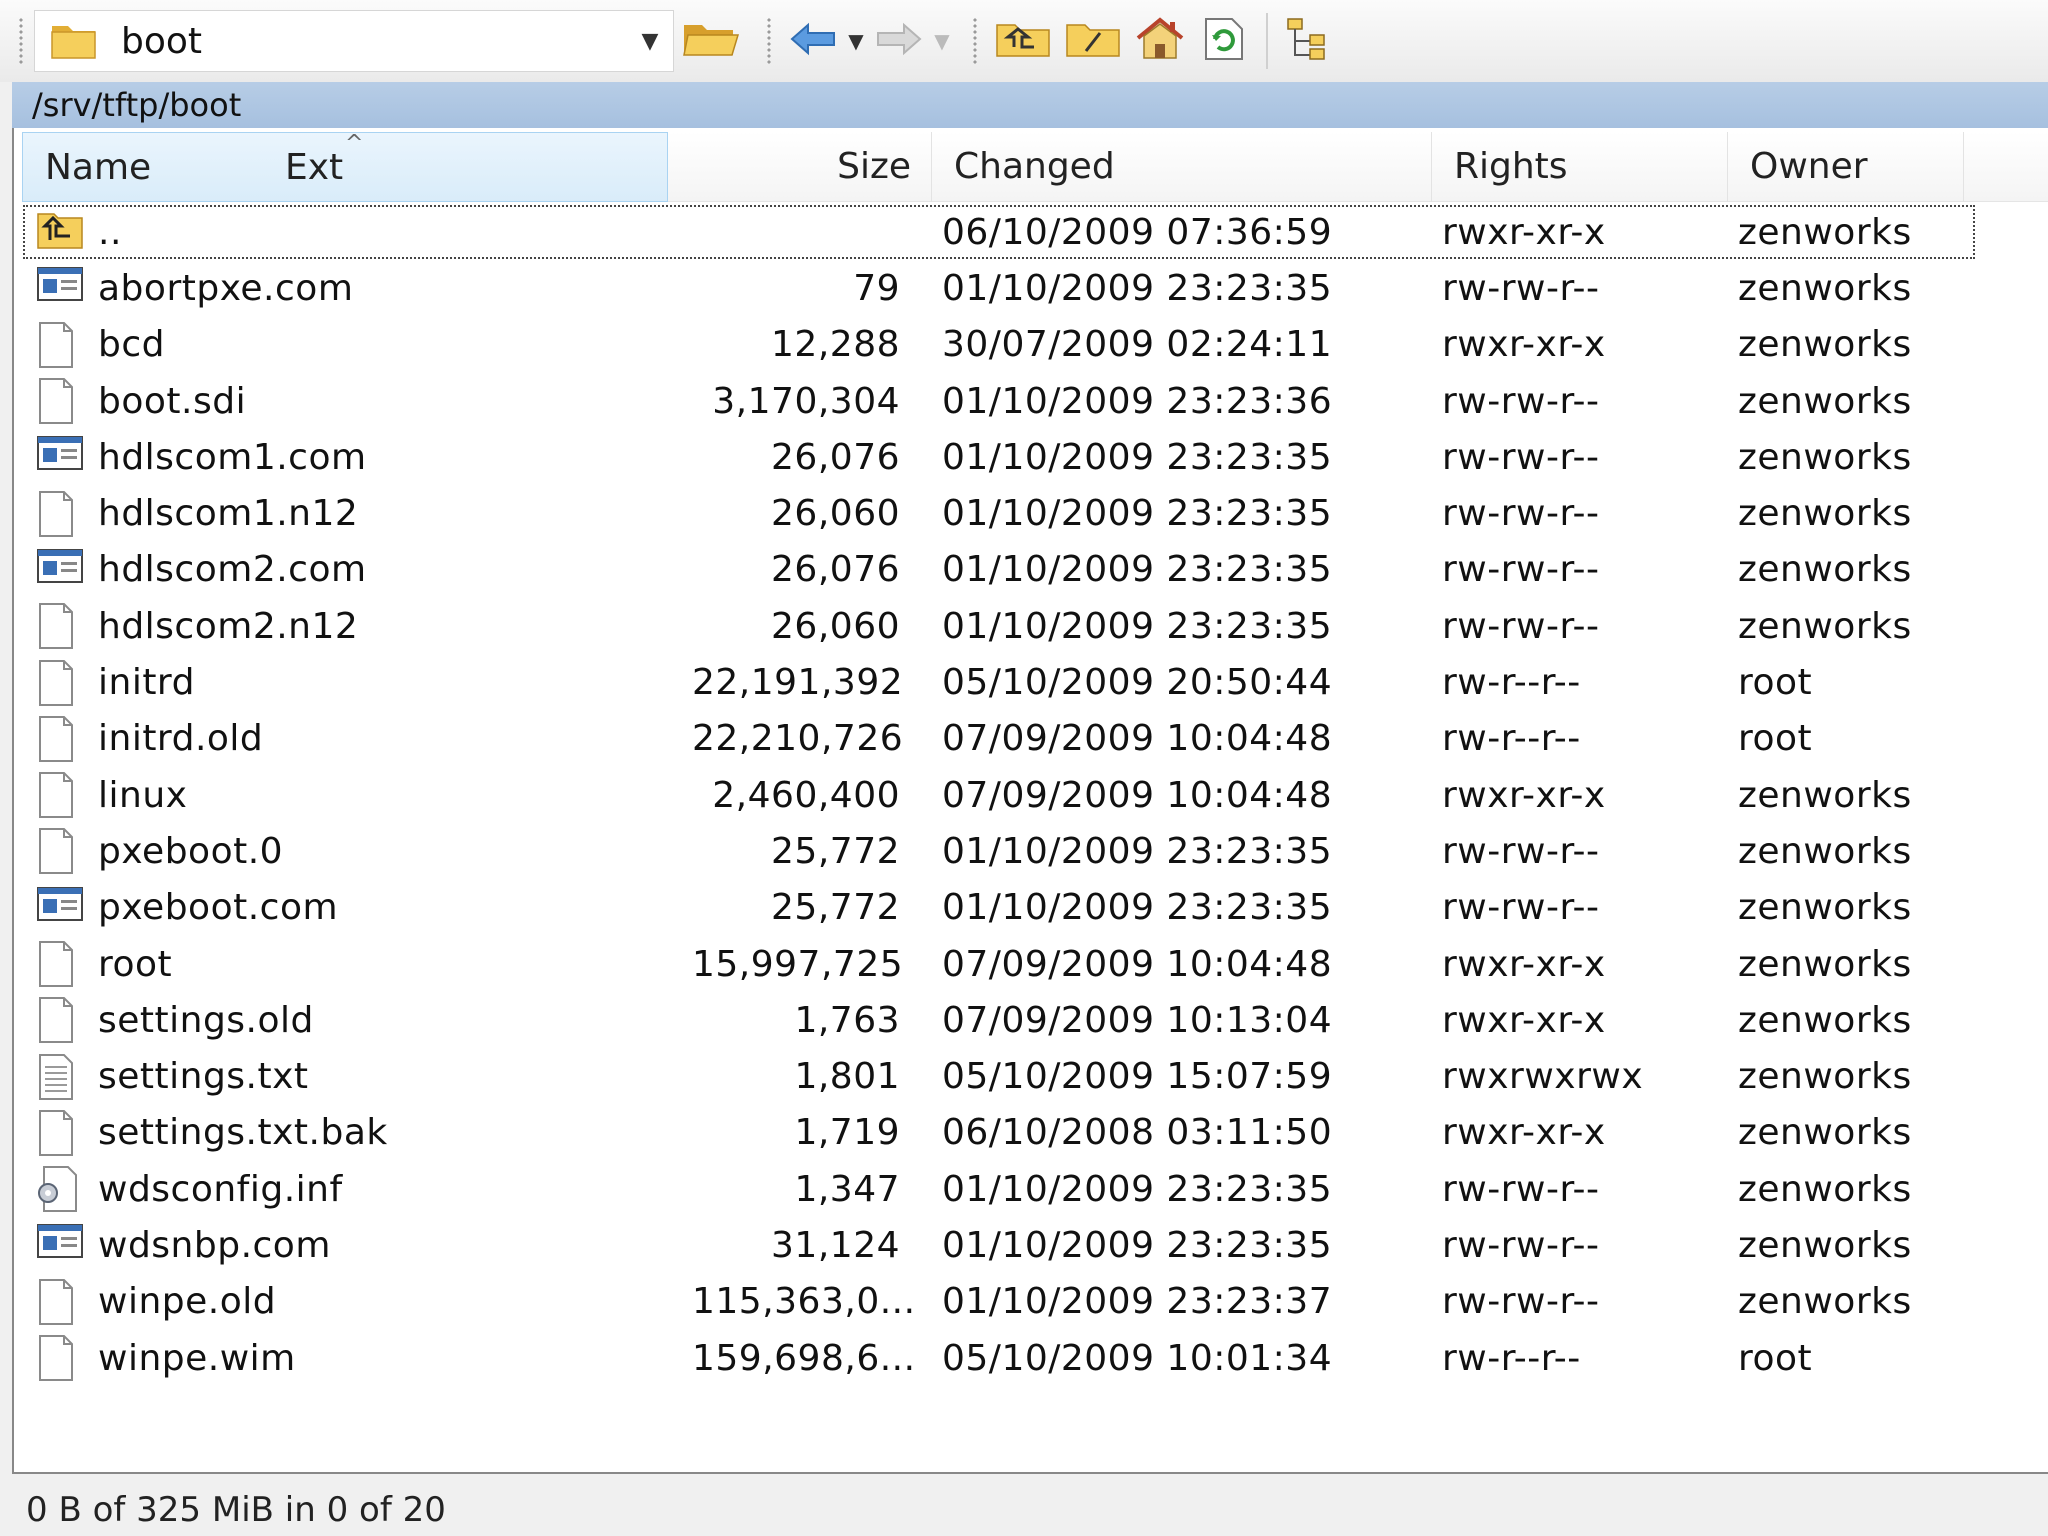 This screenshot has height=1536, width=2048. I want to click on column-header-size: Size, so click(800, 167).